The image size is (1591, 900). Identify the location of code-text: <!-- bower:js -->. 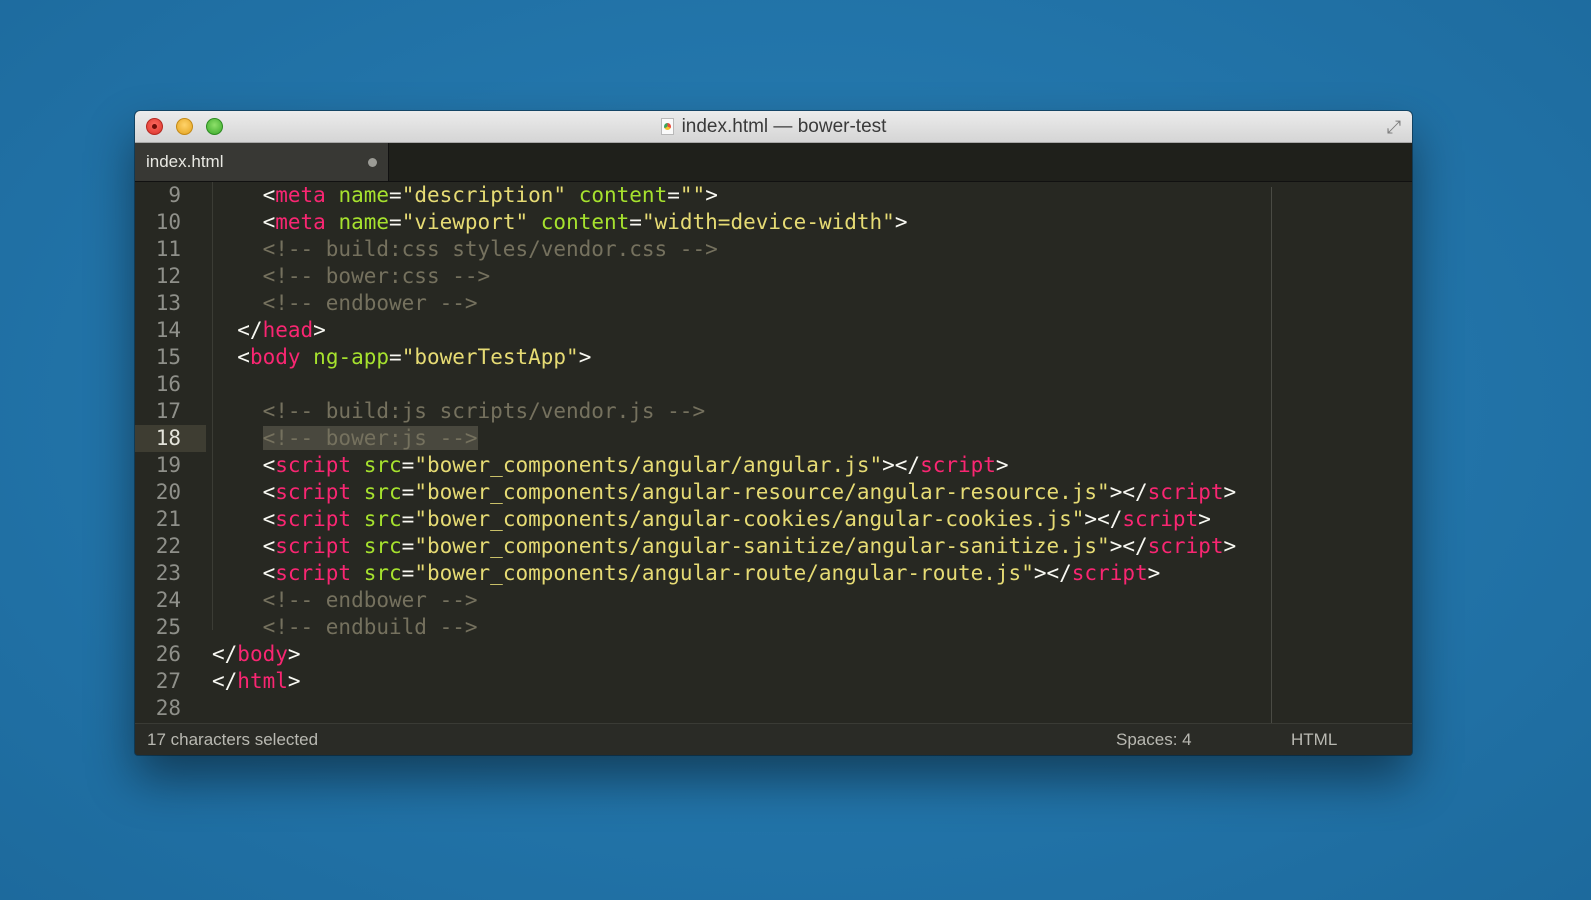
(345, 438).